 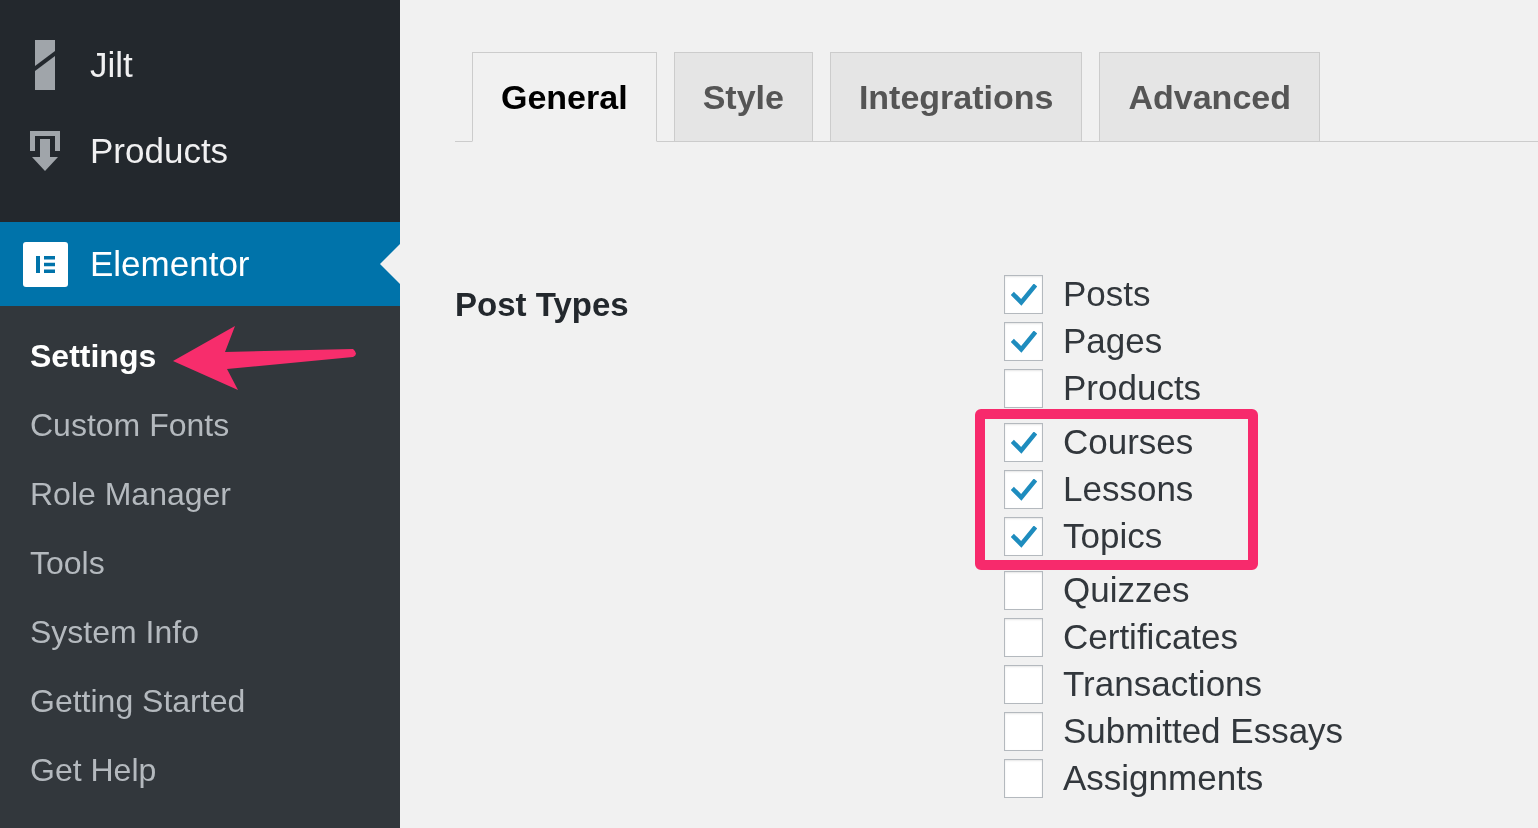 I want to click on tab: Advanced, so click(x=1209, y=97).